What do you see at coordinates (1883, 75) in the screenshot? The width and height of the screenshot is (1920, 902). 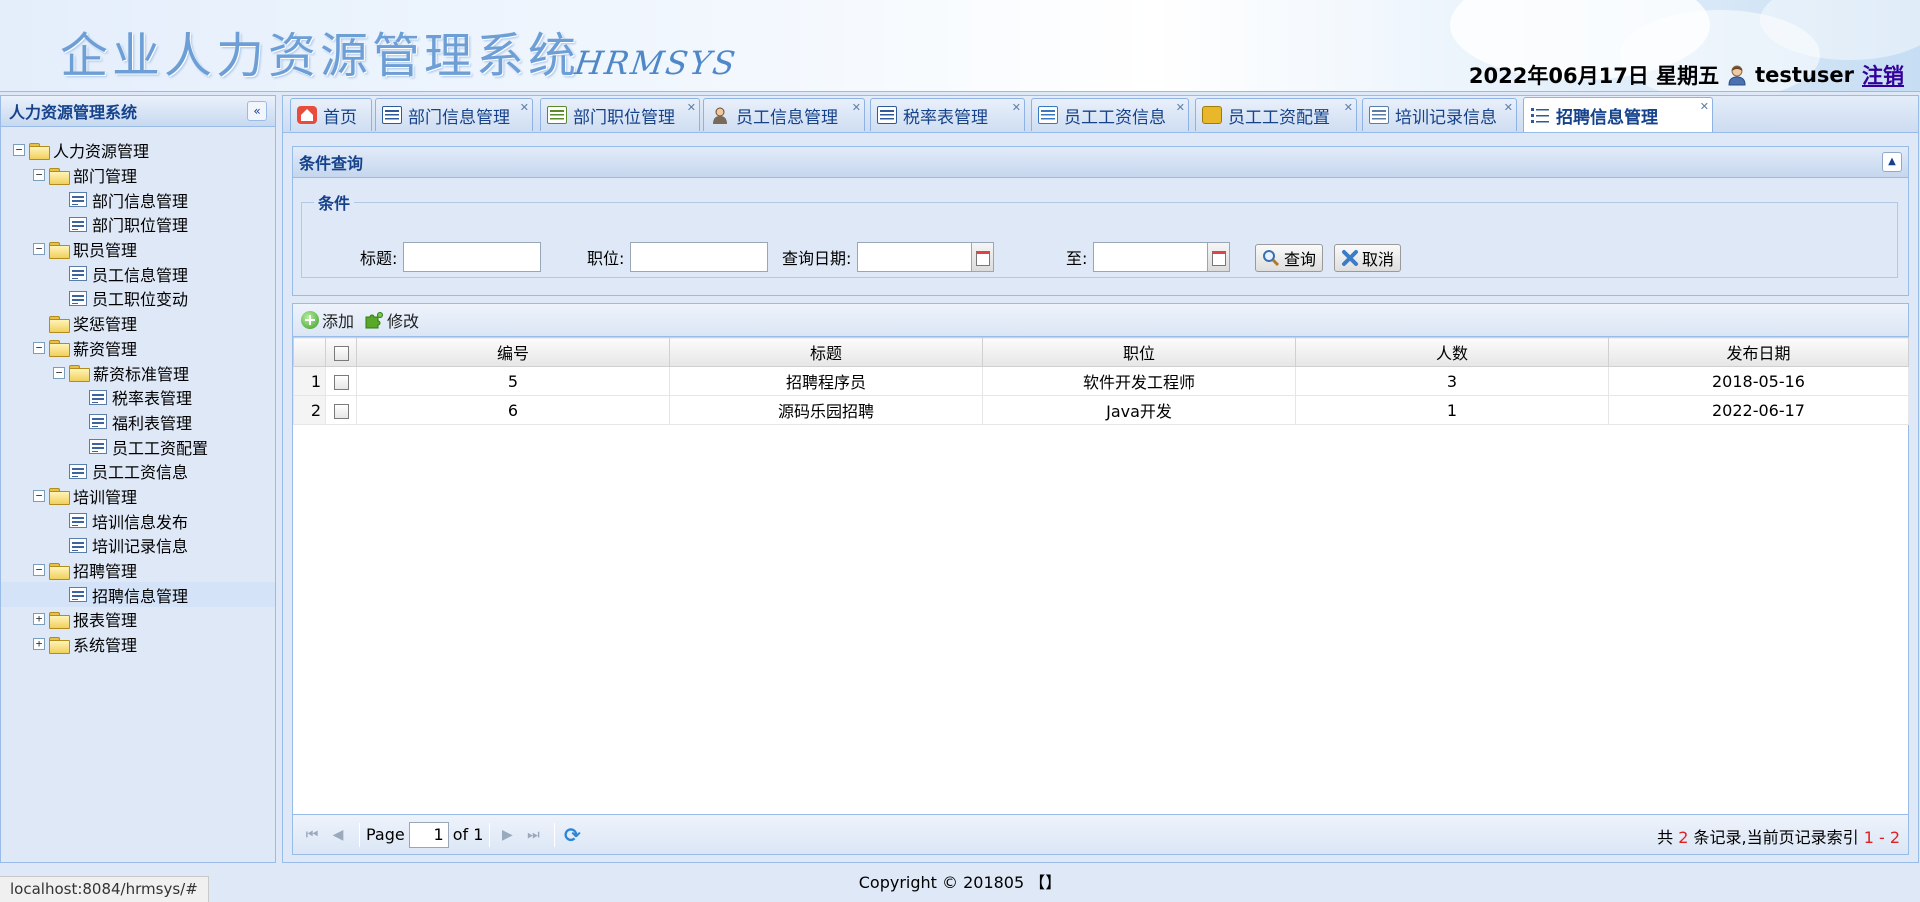 I see `logout-link: 注销` at bounding box center [1883, 75].